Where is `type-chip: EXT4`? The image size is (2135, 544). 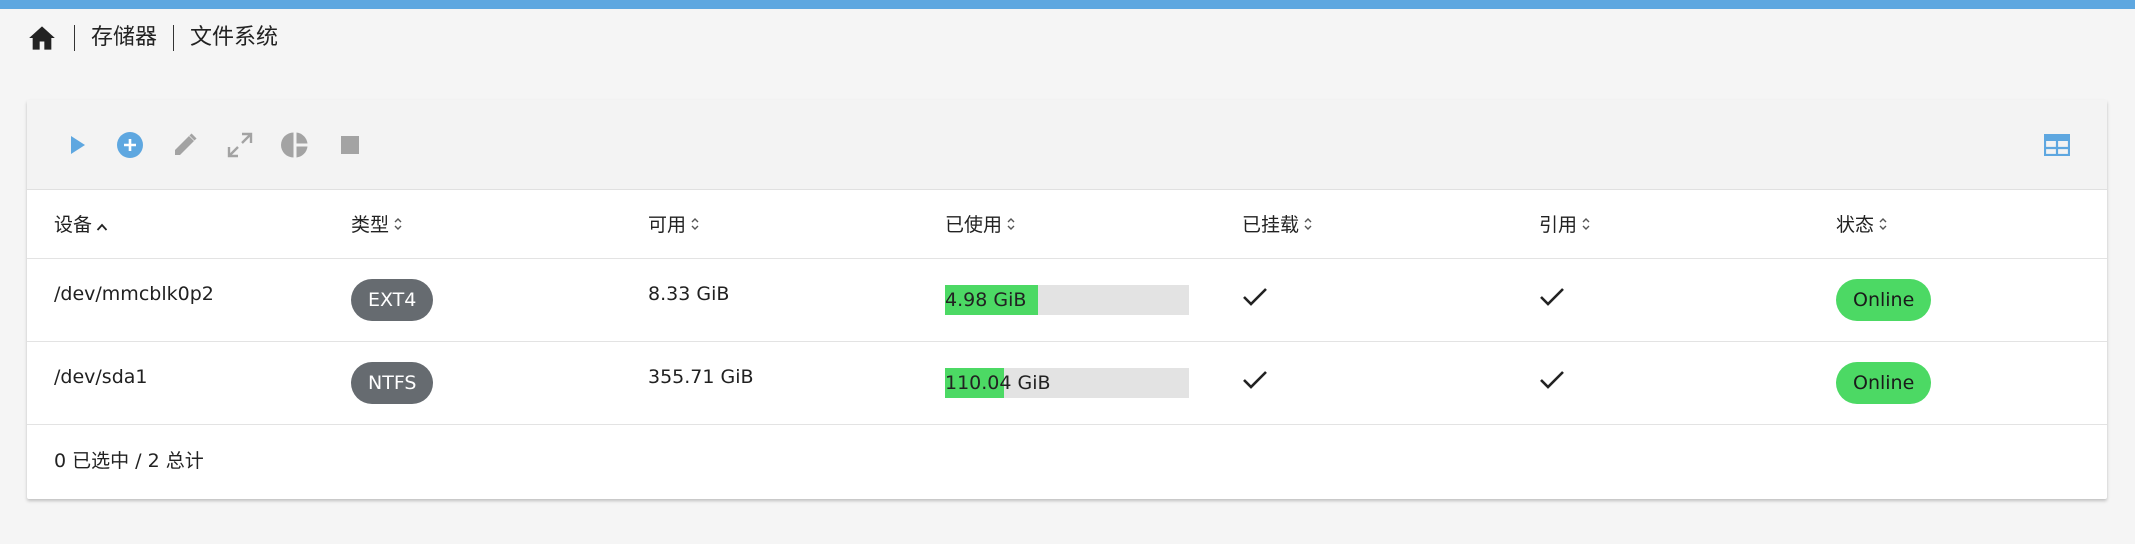
type-chip: EXT4 is located at coordinates (392, 299).